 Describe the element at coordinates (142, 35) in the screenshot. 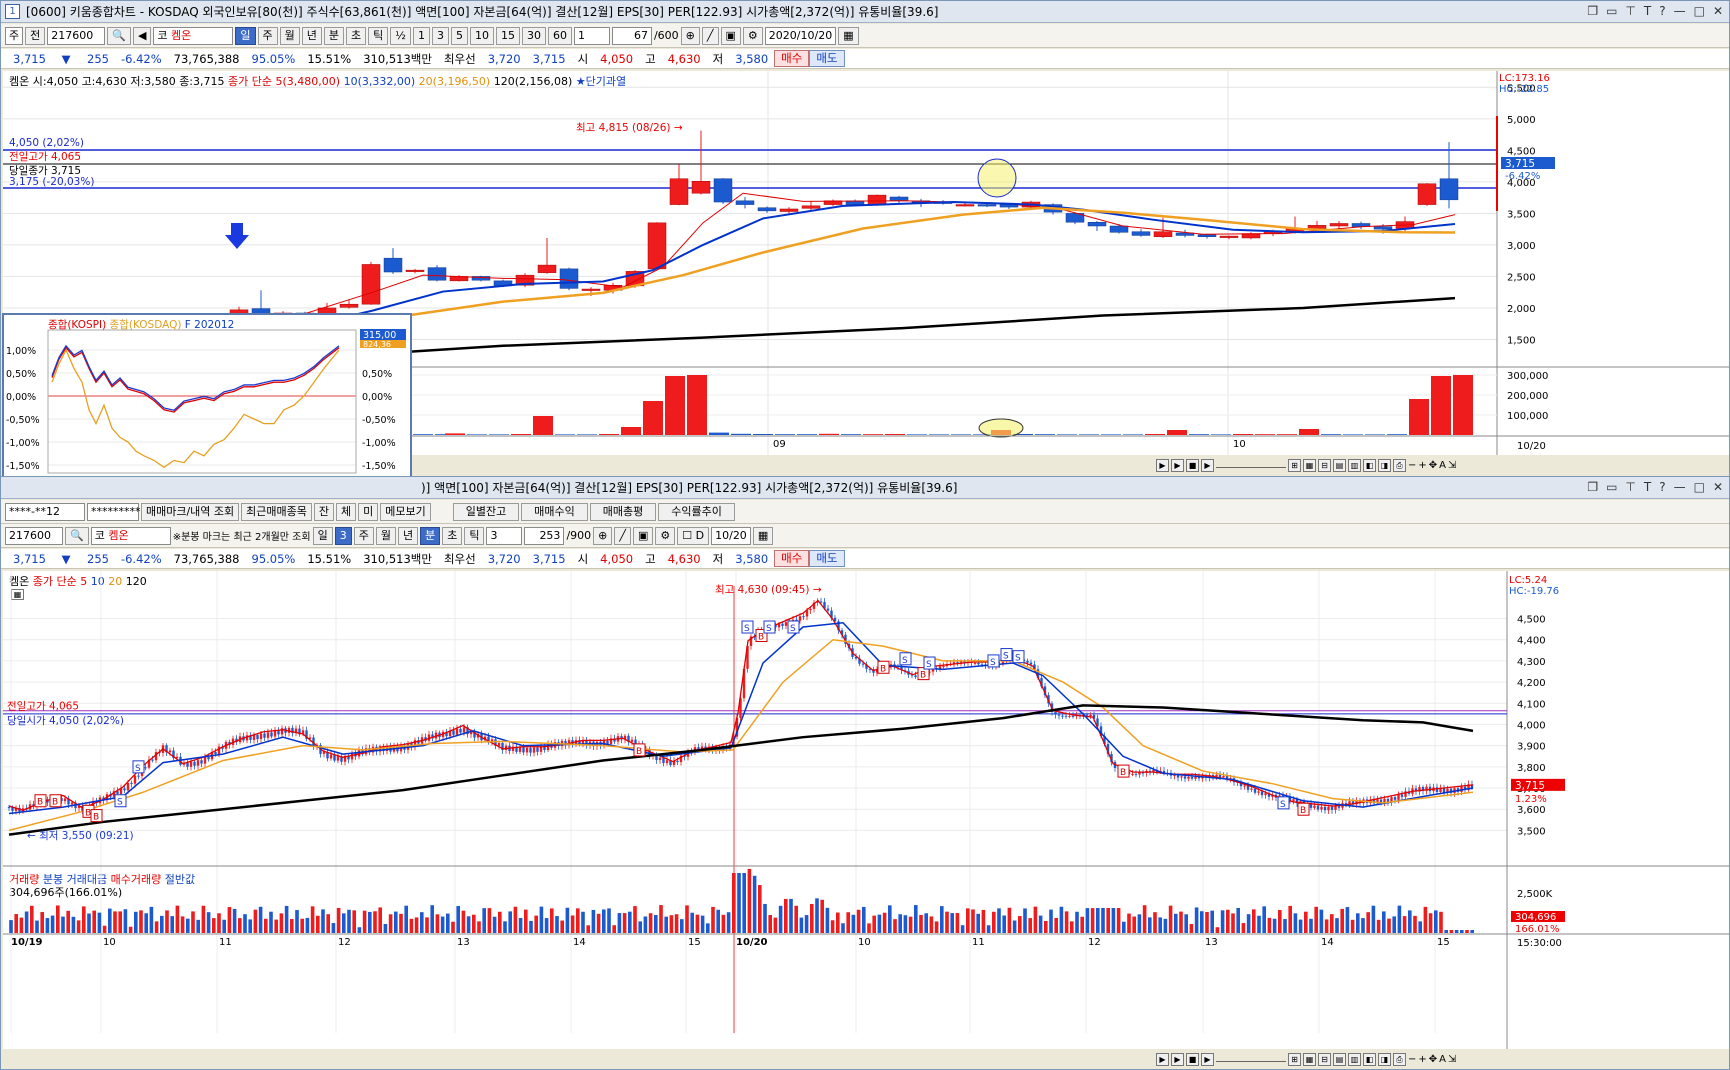

I see `sound-icon: ◀` at that location.